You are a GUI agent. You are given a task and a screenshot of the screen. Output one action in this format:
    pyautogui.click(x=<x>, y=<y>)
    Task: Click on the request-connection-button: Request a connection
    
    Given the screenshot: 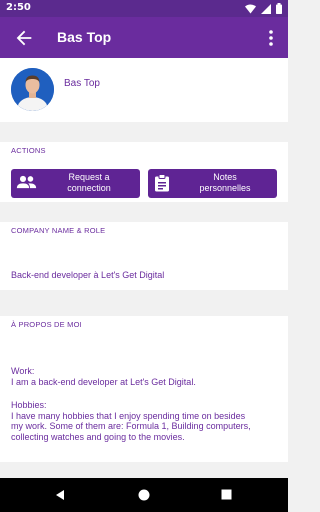 What is the action you would take?
    pyautogui.click(x=75, y=183)
    